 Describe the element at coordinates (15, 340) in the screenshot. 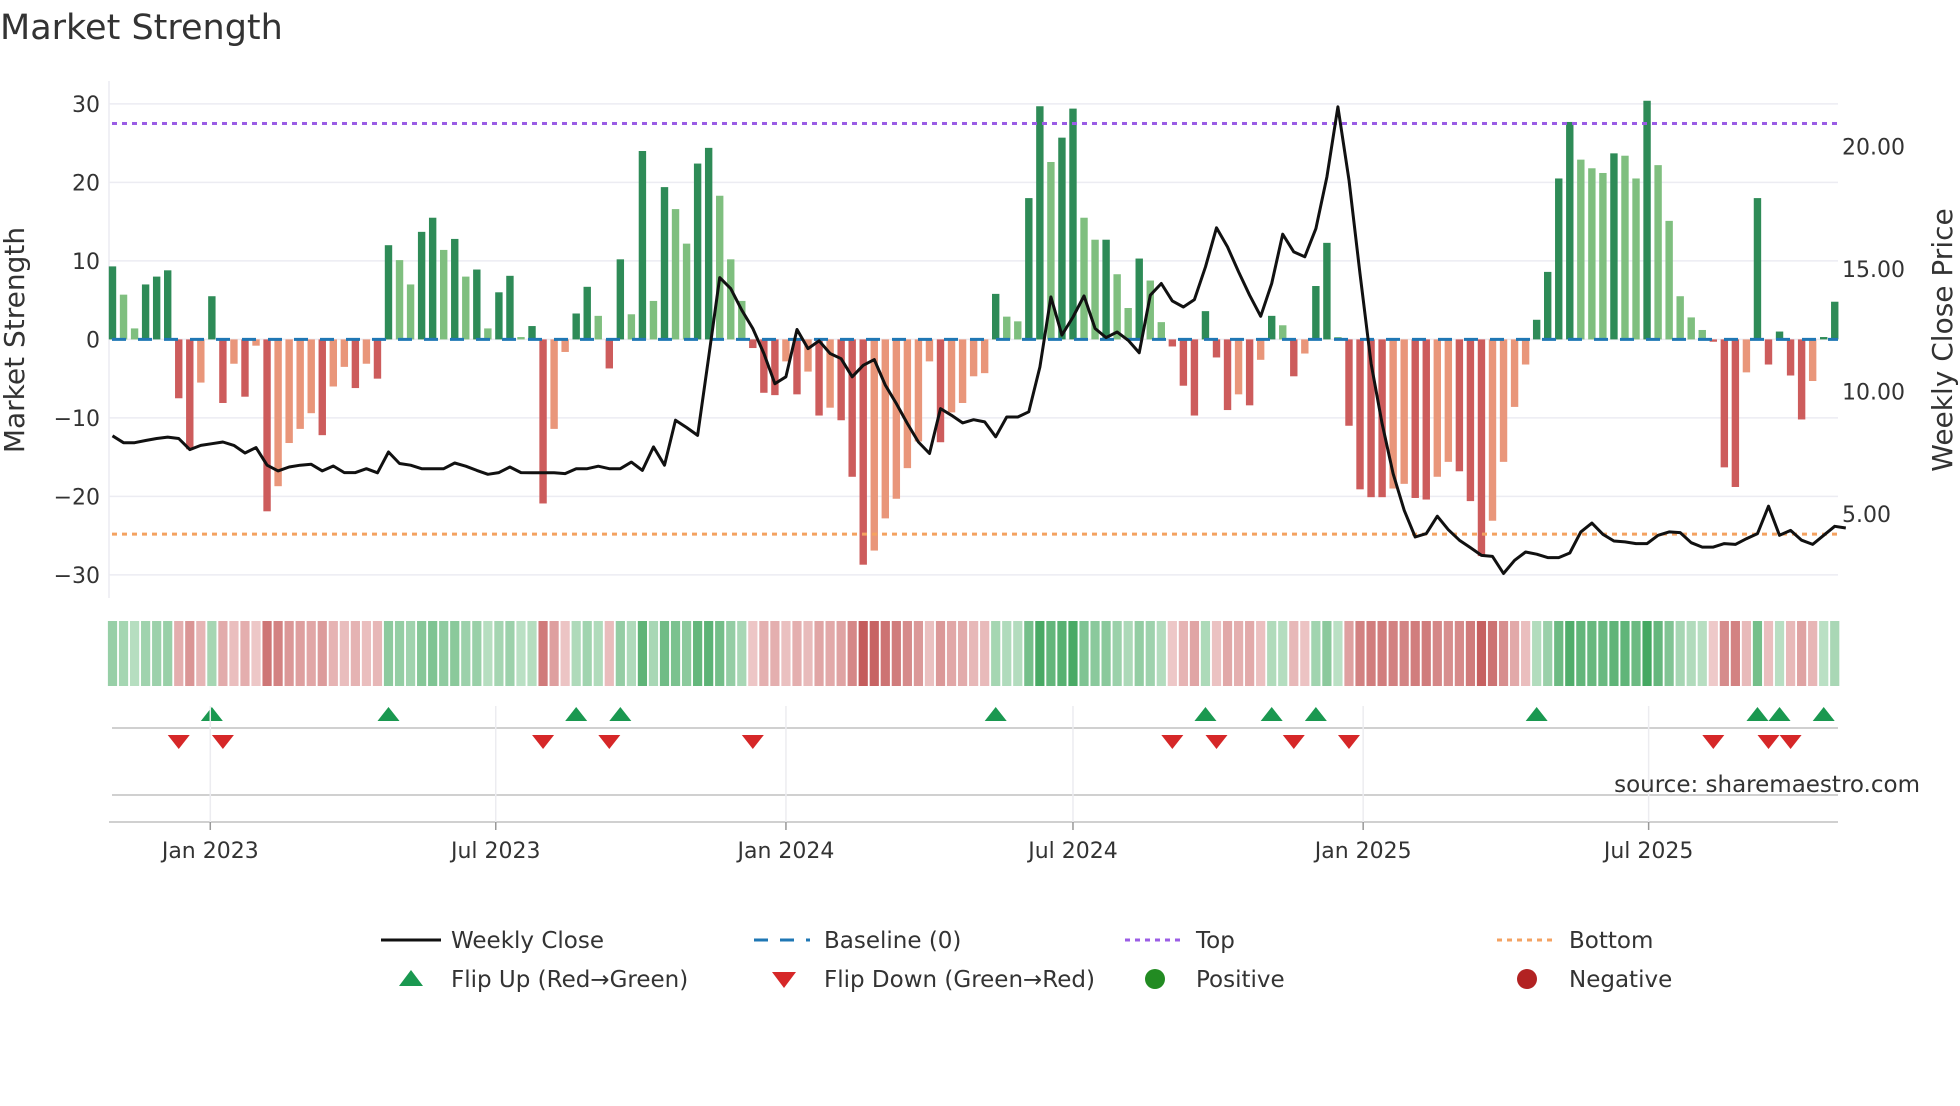

I see `y-axis-label: Market Strength` at that location.